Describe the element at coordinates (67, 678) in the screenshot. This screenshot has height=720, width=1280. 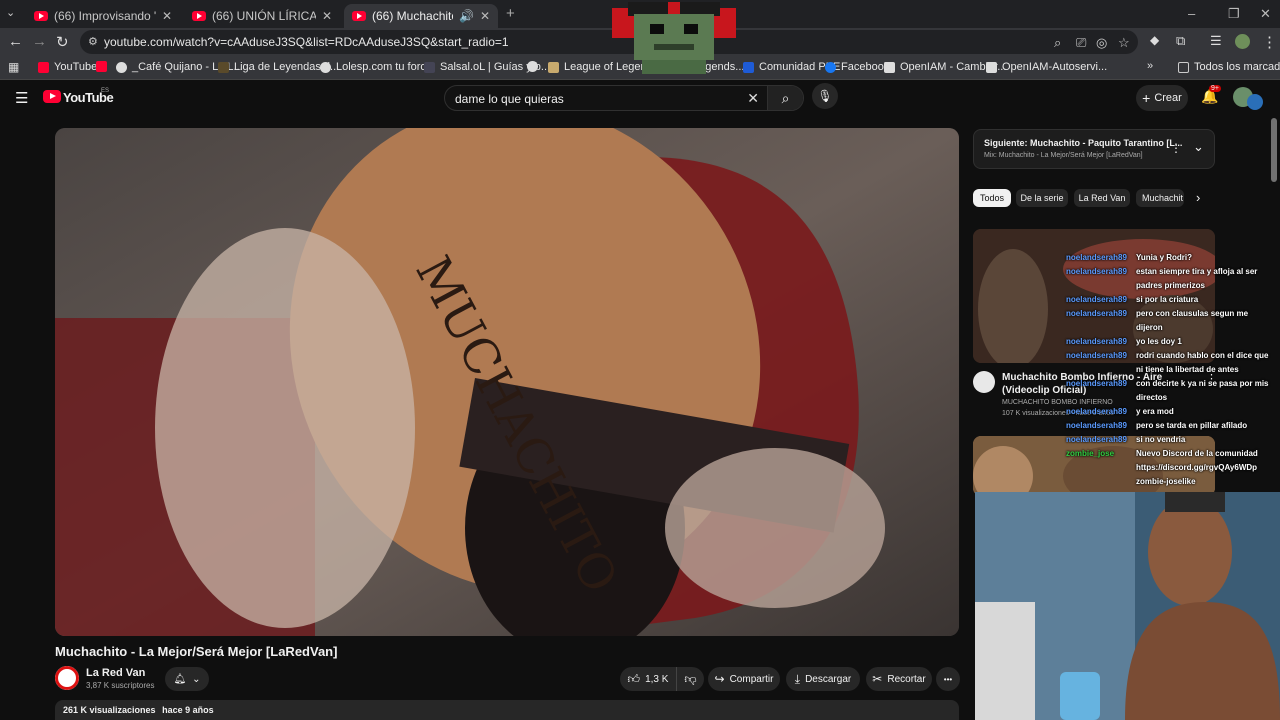
I see `channel-avatar` at that location.